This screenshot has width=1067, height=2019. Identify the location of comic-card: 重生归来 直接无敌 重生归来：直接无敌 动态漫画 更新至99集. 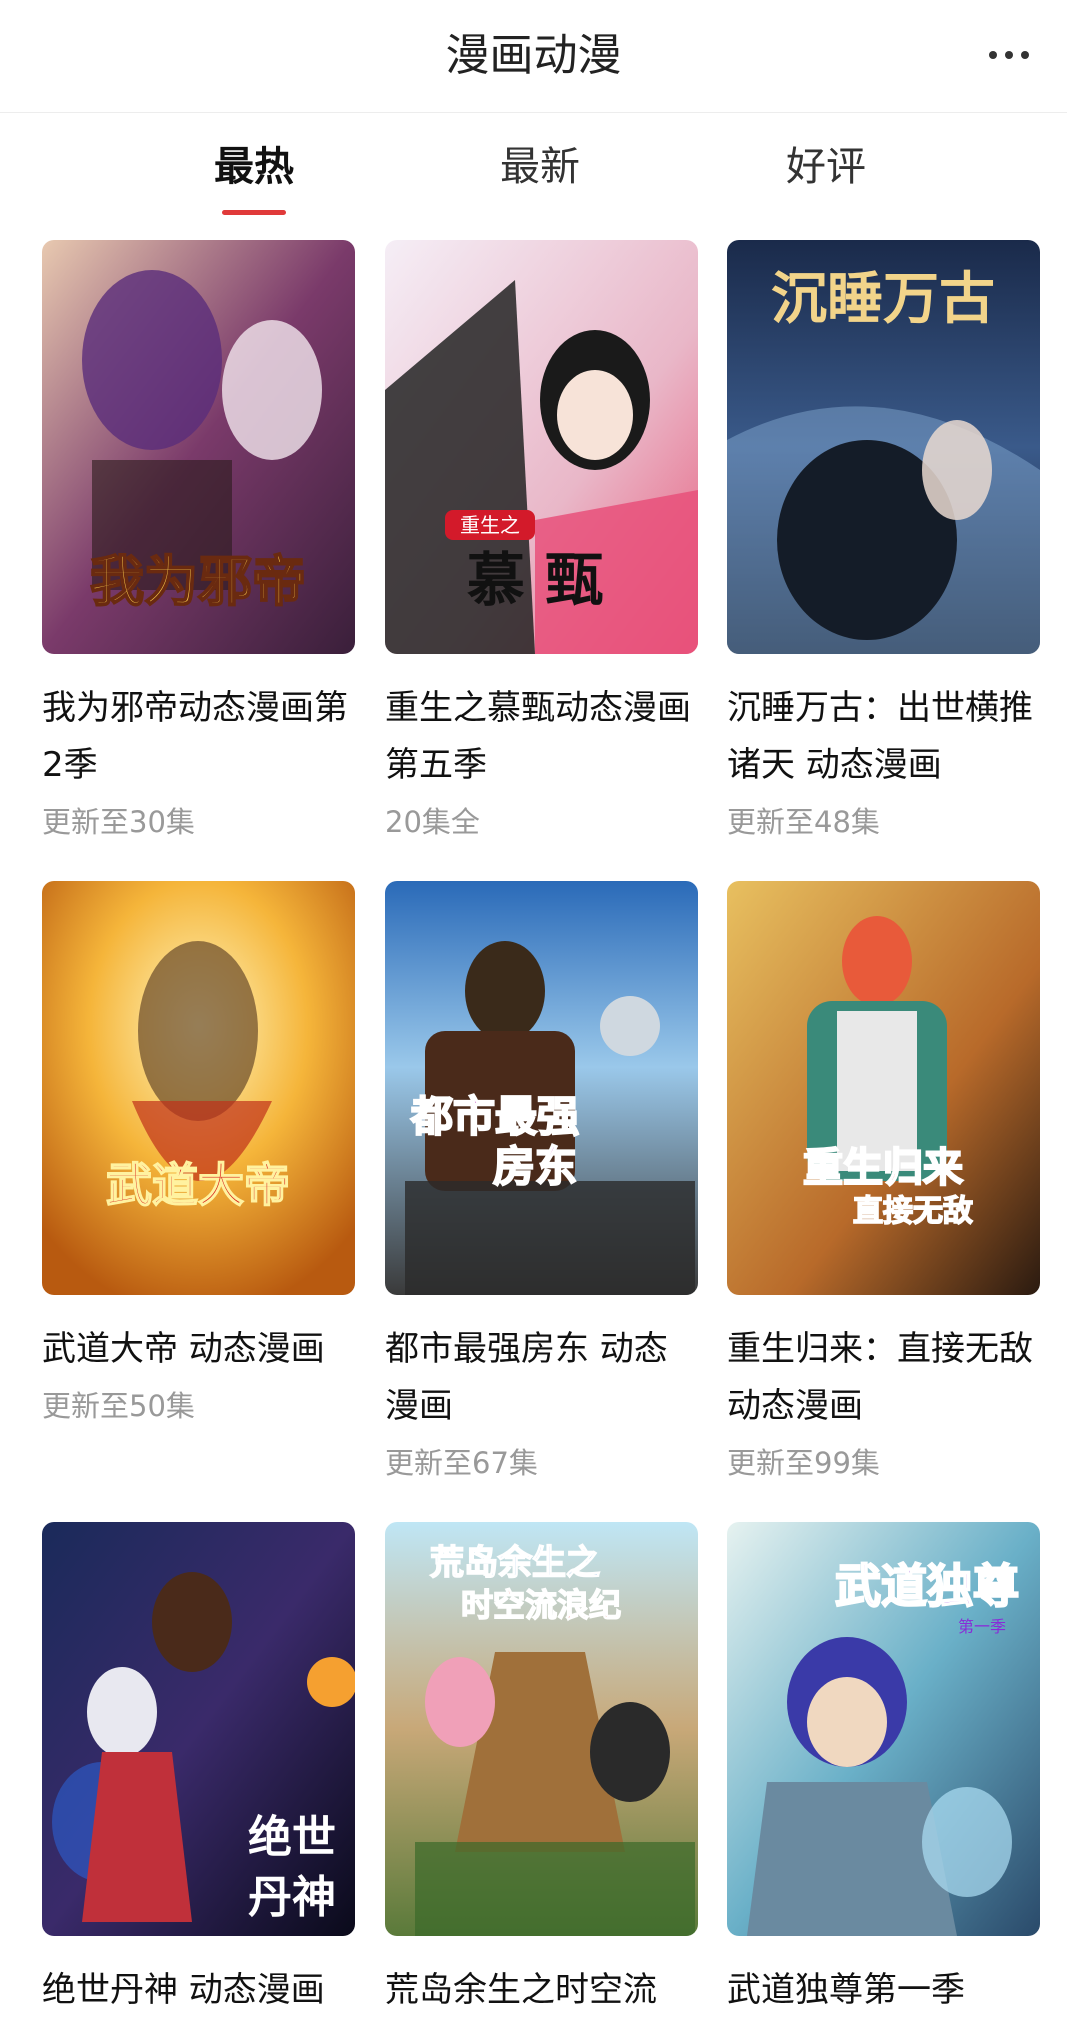
(883, 1183).